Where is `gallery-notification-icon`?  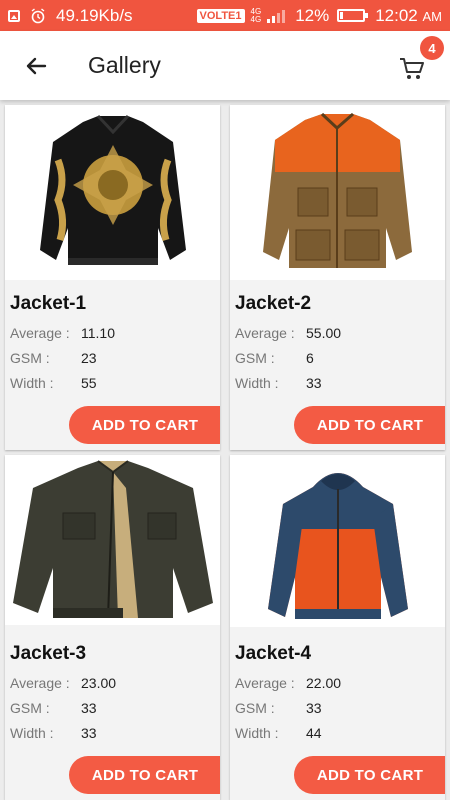
gallery-notification-icon is located at coordinates (14, 15).